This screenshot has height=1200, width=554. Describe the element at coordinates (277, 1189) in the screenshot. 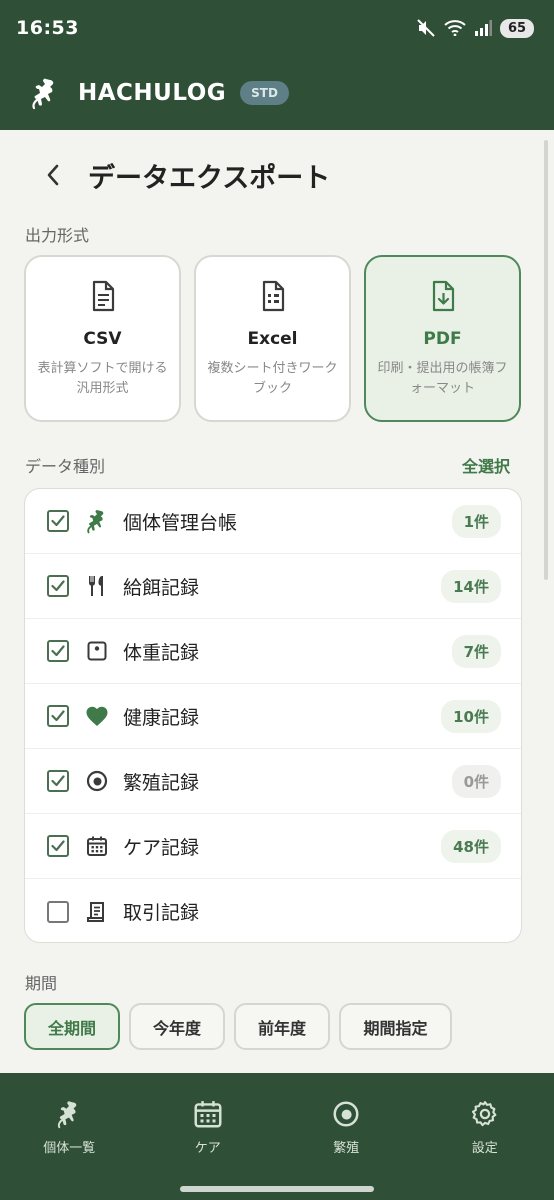

I see `home-indicator` at that location.